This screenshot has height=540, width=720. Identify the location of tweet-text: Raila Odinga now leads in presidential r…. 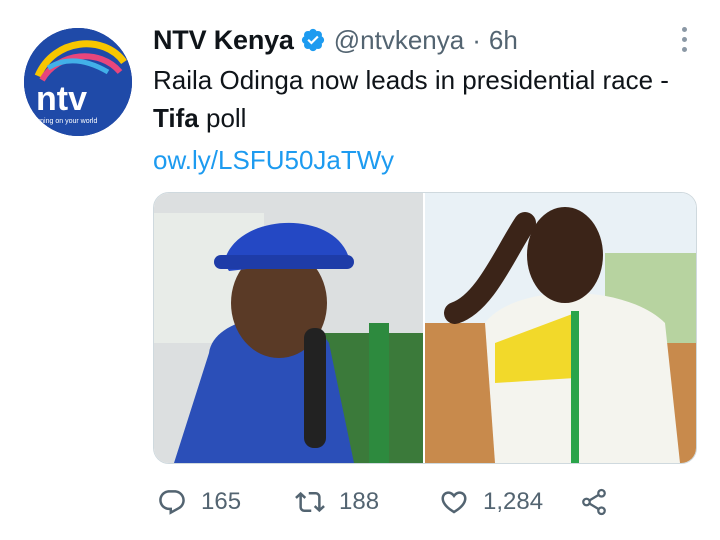
(423, 99).